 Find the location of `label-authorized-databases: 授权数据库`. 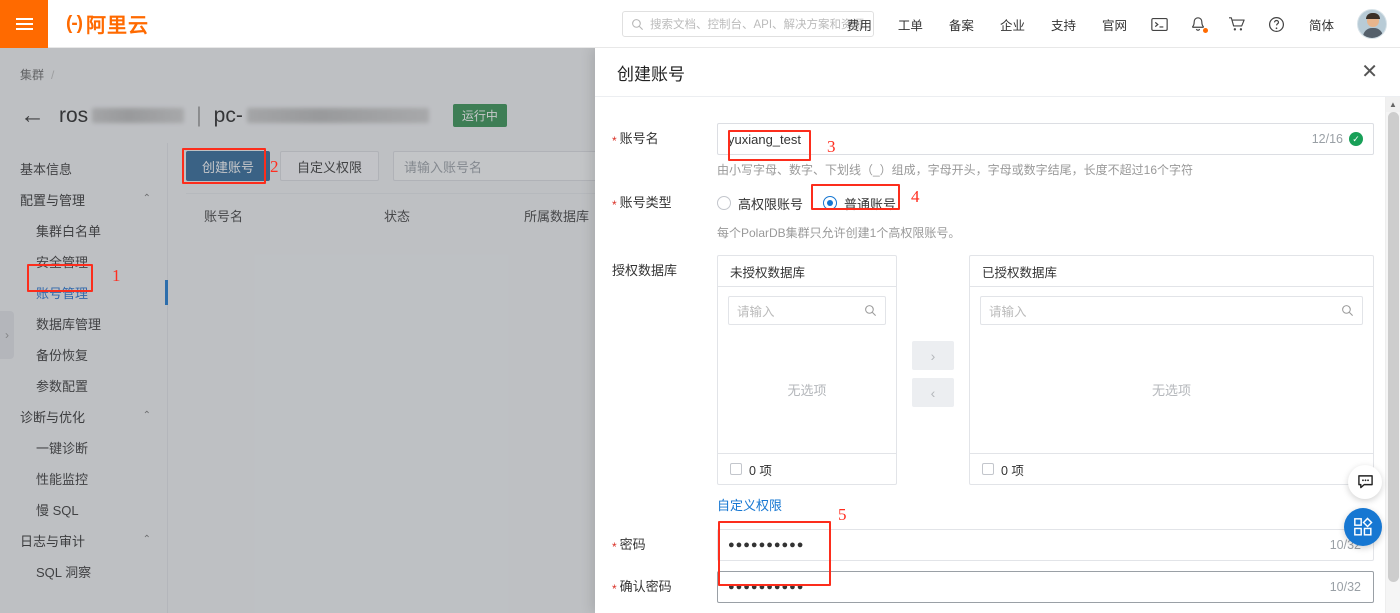

label-authorized-databases: 授权数据库 is located at coordinates (645, 270).